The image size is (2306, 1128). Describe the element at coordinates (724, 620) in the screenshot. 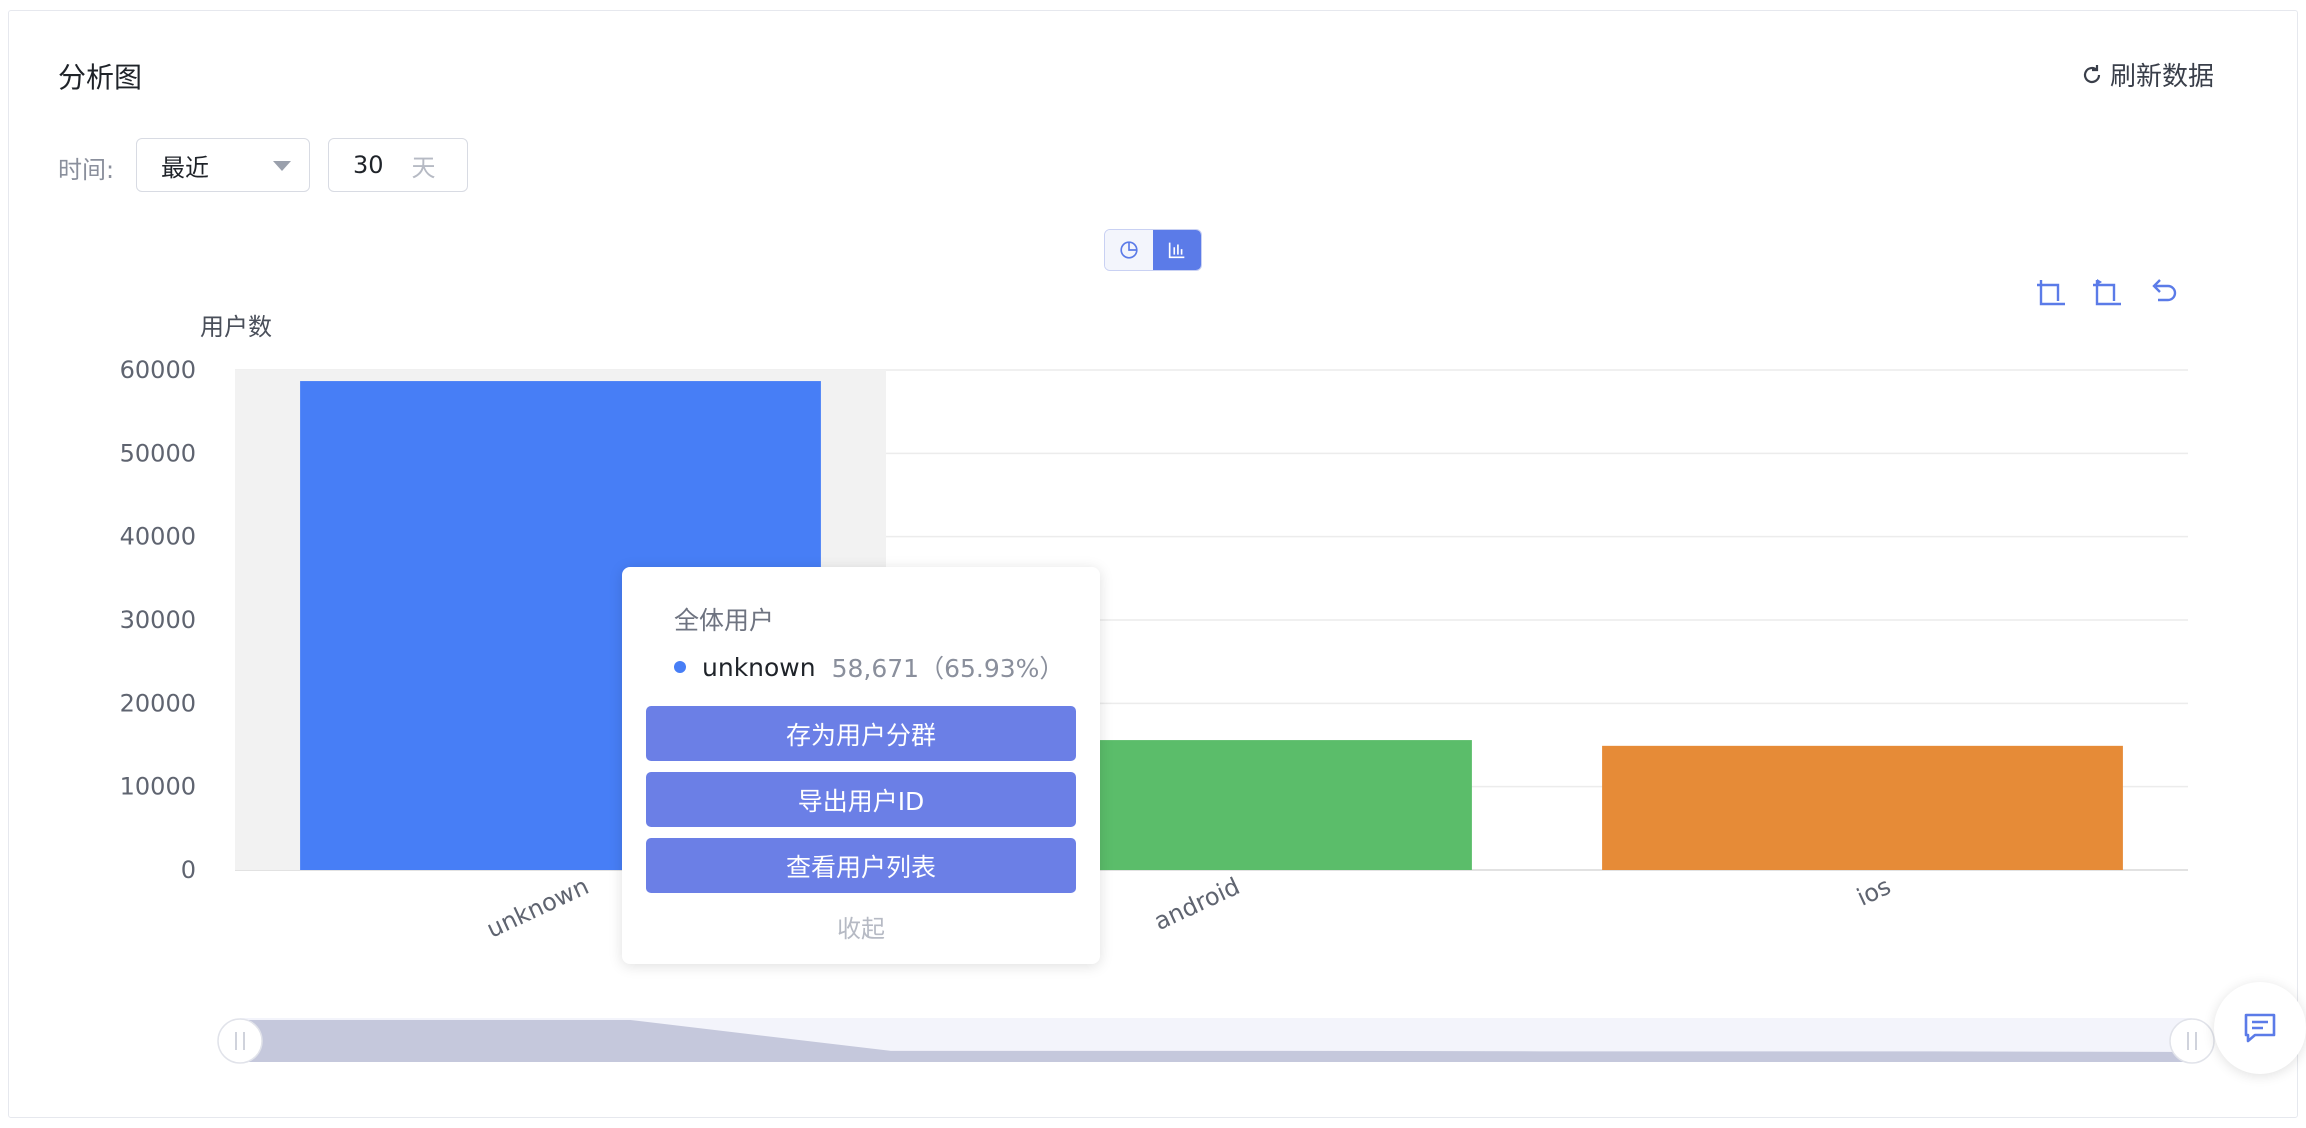

I see `tooltip-title: 全体用户` at that location.